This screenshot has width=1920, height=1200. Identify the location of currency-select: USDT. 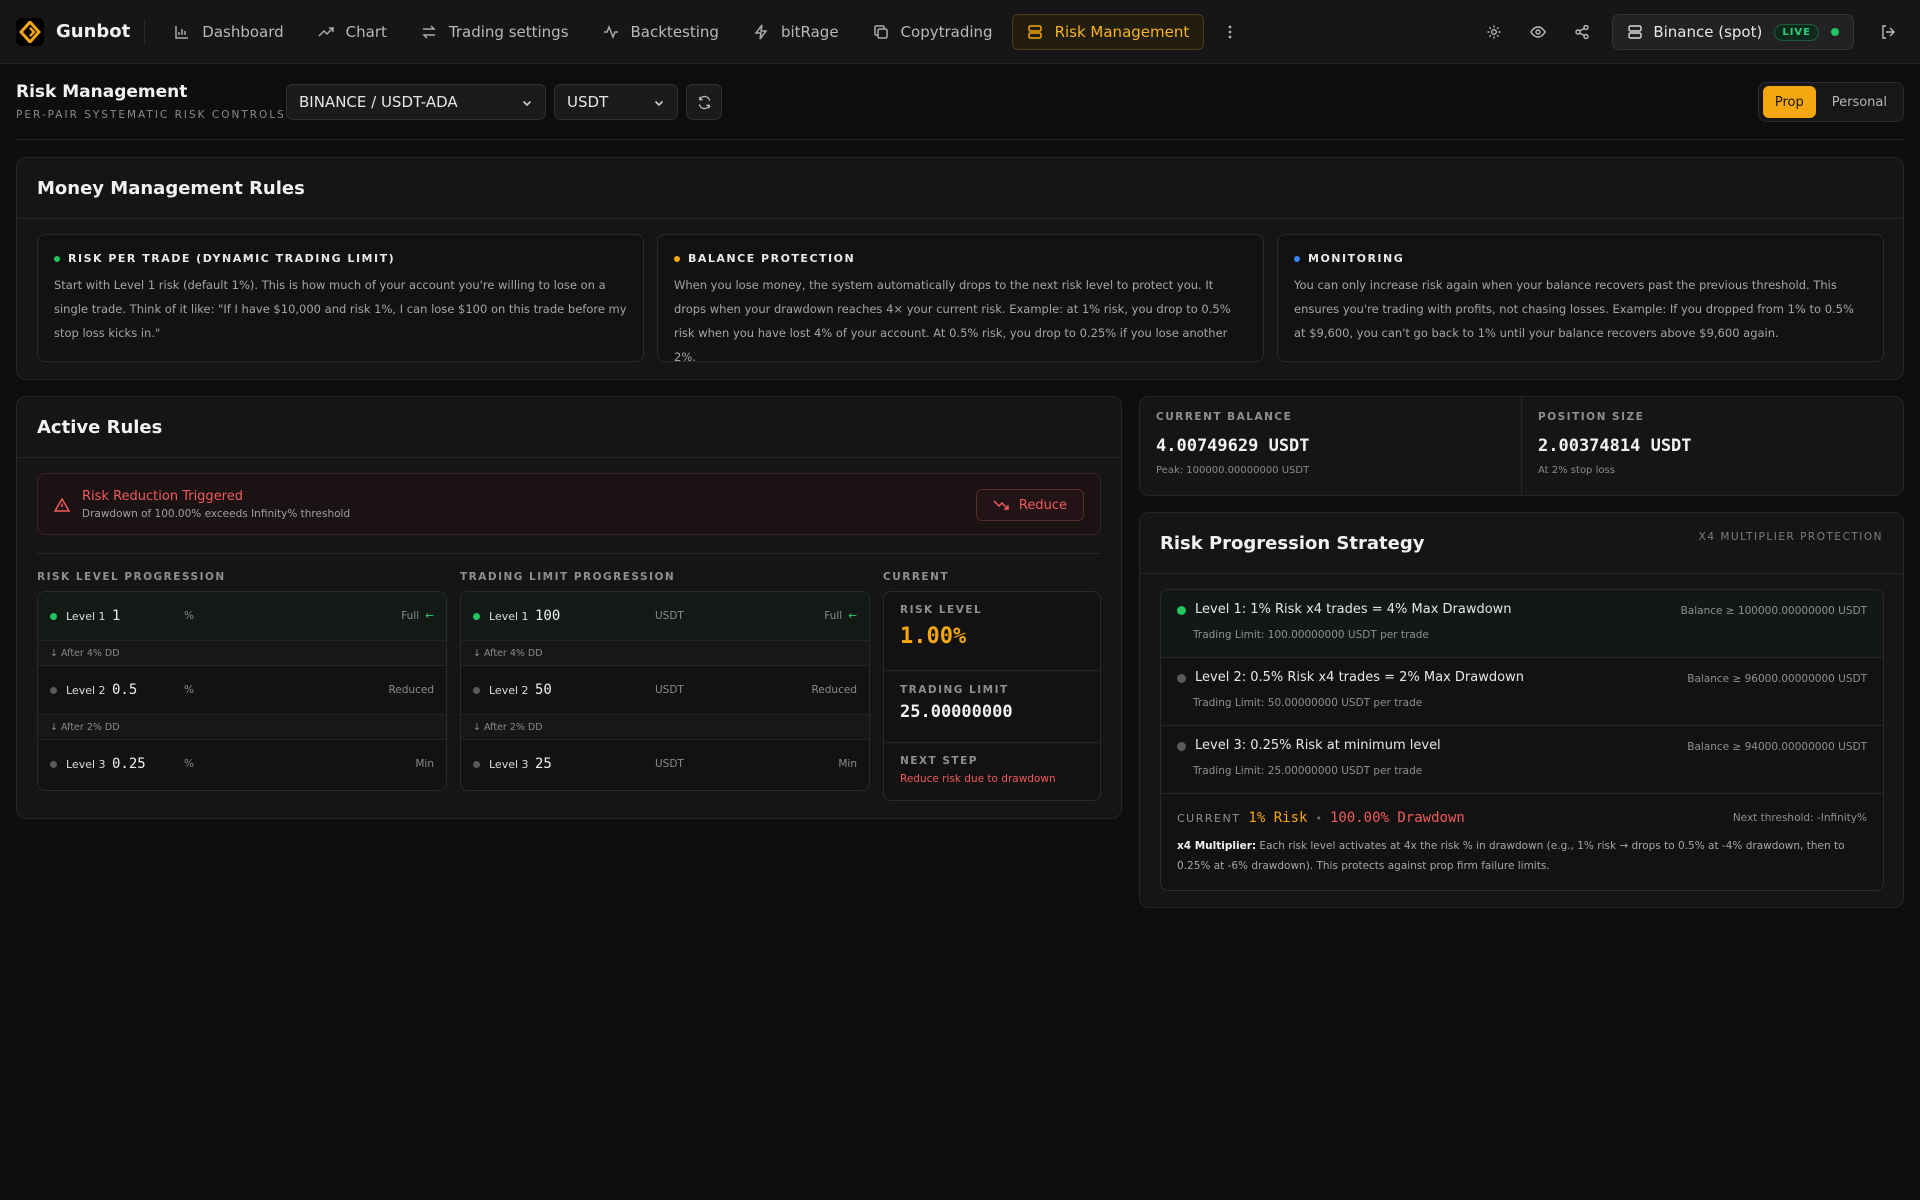
(616, 102).